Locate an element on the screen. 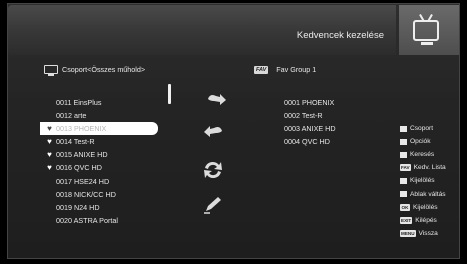 This screenshot has height=264, width=467. legend-label: Csoport is located at coordinates (422, 129).